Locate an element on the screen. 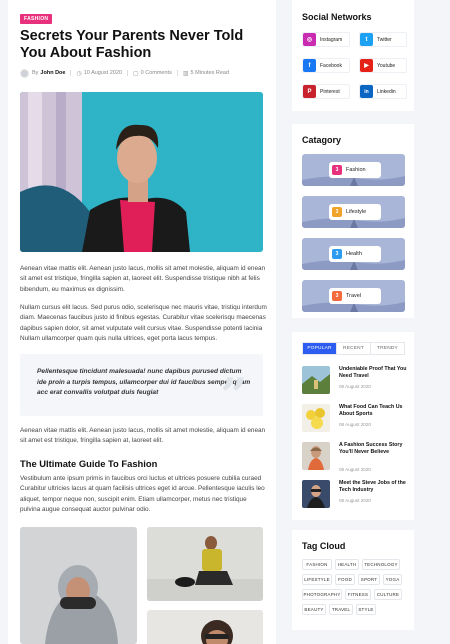  category-badge: FASHION is located at coordinates (36, 19).